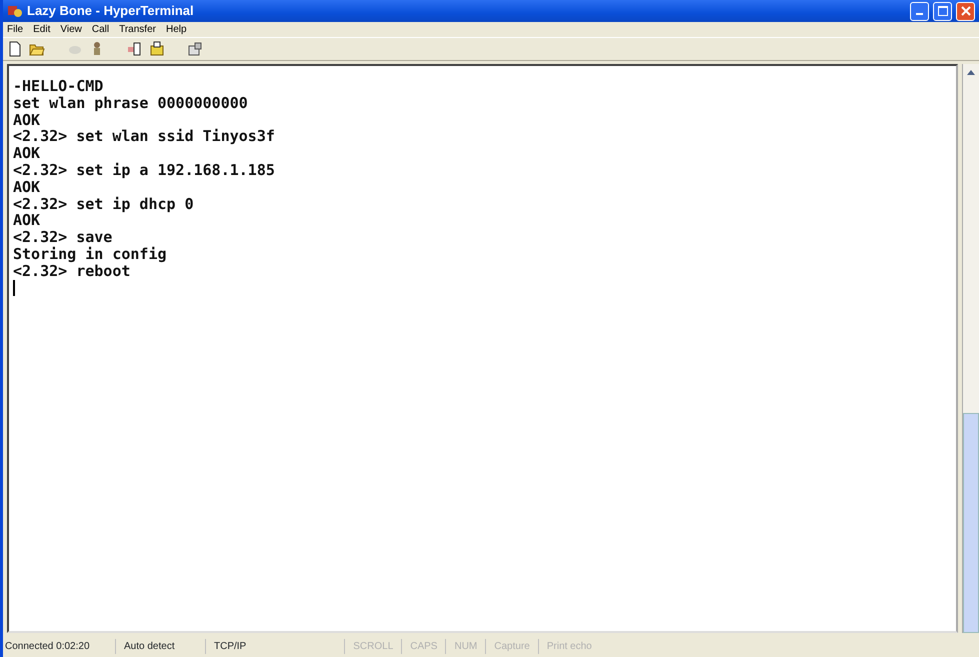  I want to click on status-field: Print echo, so click(569, 646).